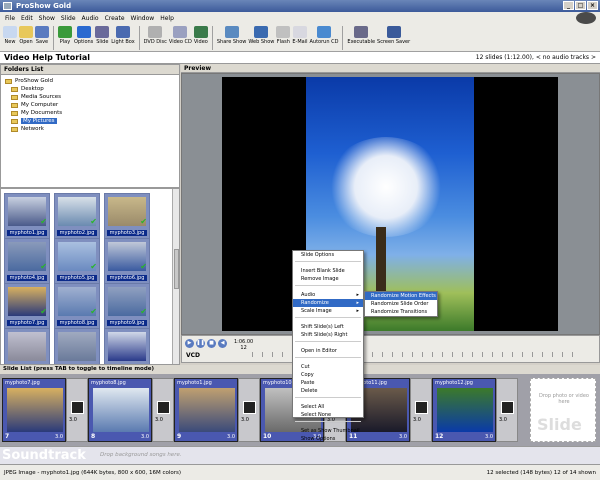 The image size is (600, 480). What do you see at coordinates (211, 343) in the screenshot?
I see `stop-icon: ■` at bounding box center [211, 343].